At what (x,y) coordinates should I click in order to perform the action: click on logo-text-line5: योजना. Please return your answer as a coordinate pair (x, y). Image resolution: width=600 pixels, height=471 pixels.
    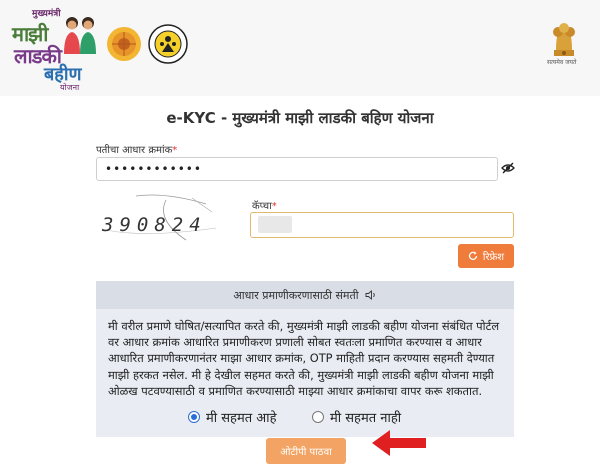
    Looking at the image, I should click on (70, 87).